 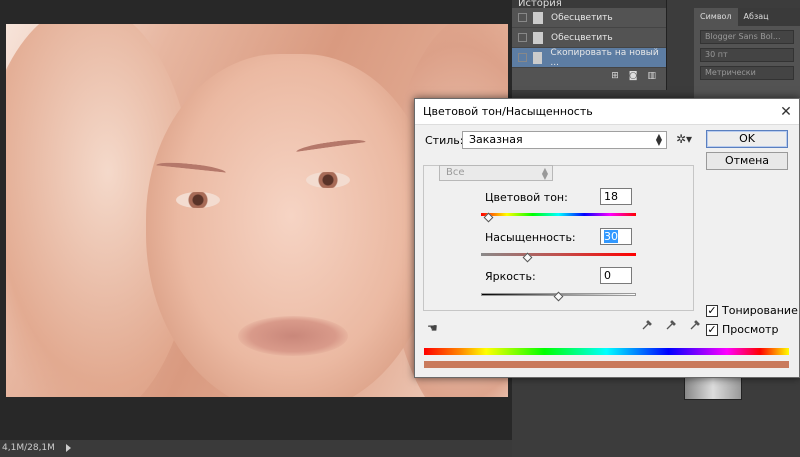 I want to click on new-document-icon: ⊞, so click(x=615, y=76).